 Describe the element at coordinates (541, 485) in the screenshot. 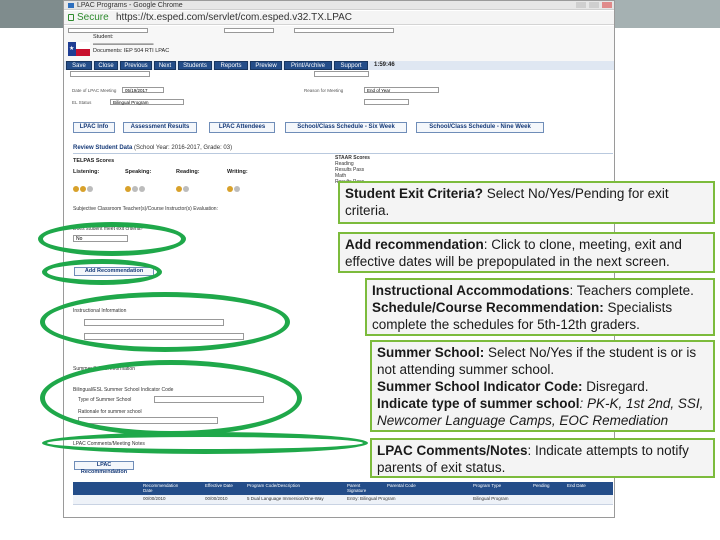

I see `col-pending: Pending` at that location.